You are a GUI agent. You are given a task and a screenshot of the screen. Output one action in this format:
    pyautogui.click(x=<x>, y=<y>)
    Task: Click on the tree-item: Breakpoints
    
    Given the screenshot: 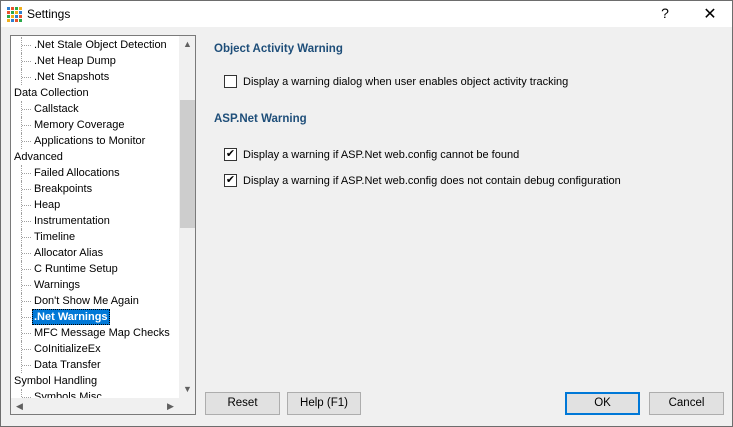 What is the action you would take?
    pyautogui.click(x=95, y=189)
    